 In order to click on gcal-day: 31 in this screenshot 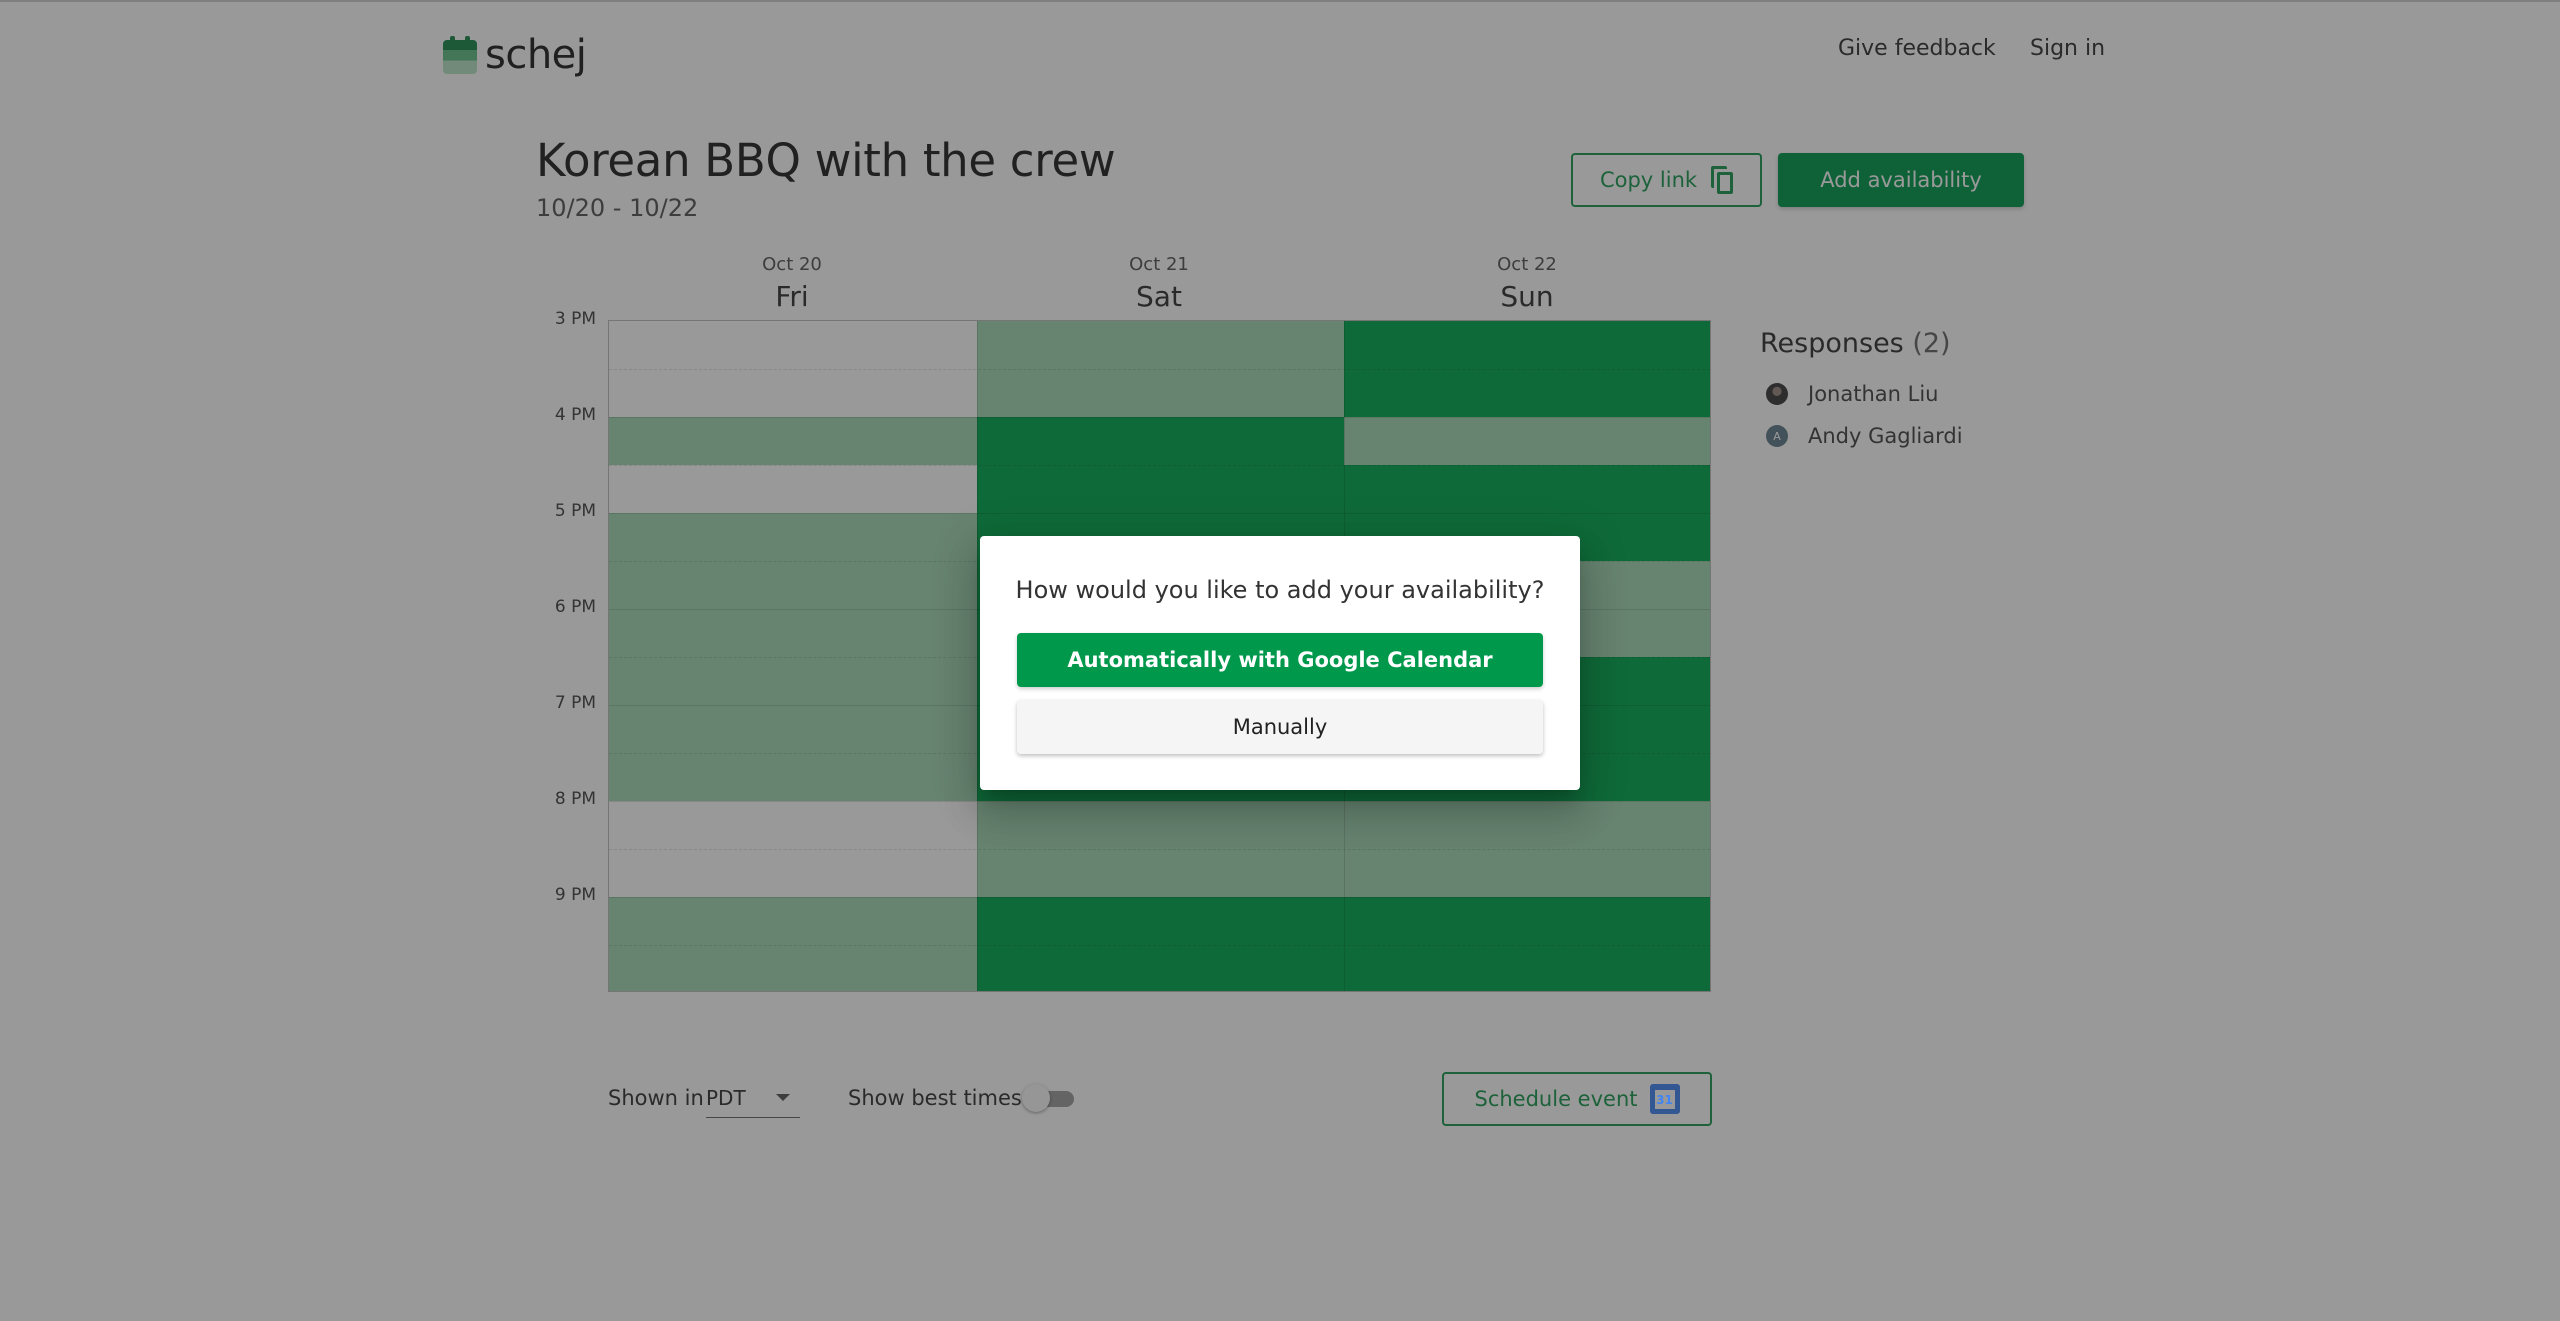, I will do `click(1664, 1100)`.